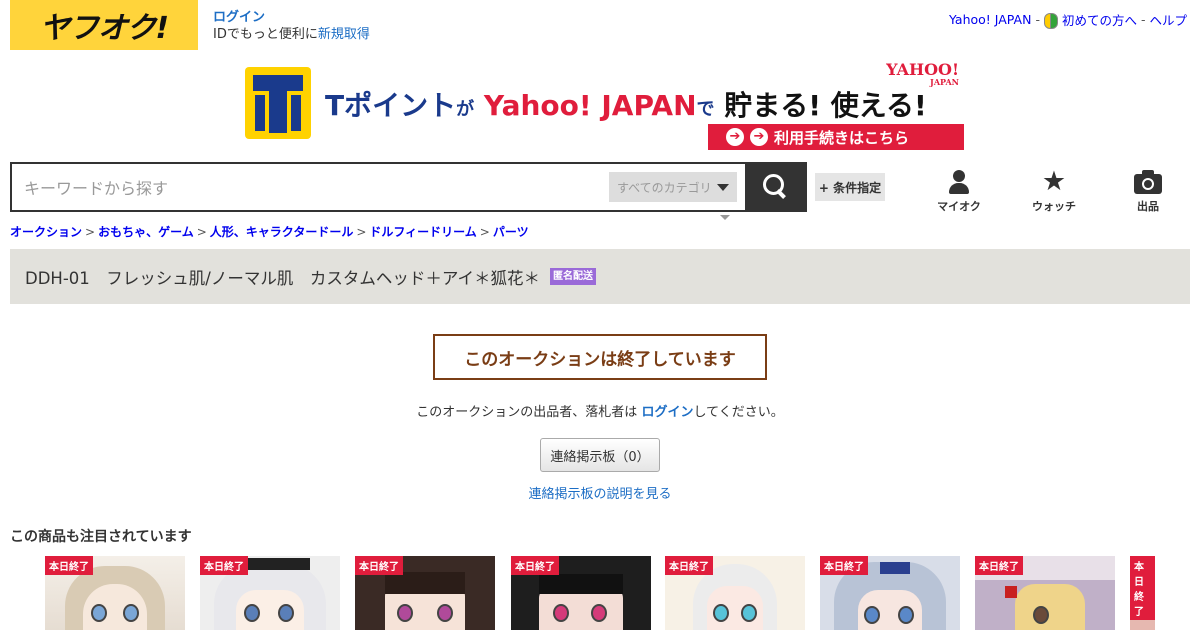 This screenshot has height=630, width=1200. Describe the element at coordinates (600, 455) in the screenshot. I see `message-board-button: 連絡掲示板（0）` at that location.